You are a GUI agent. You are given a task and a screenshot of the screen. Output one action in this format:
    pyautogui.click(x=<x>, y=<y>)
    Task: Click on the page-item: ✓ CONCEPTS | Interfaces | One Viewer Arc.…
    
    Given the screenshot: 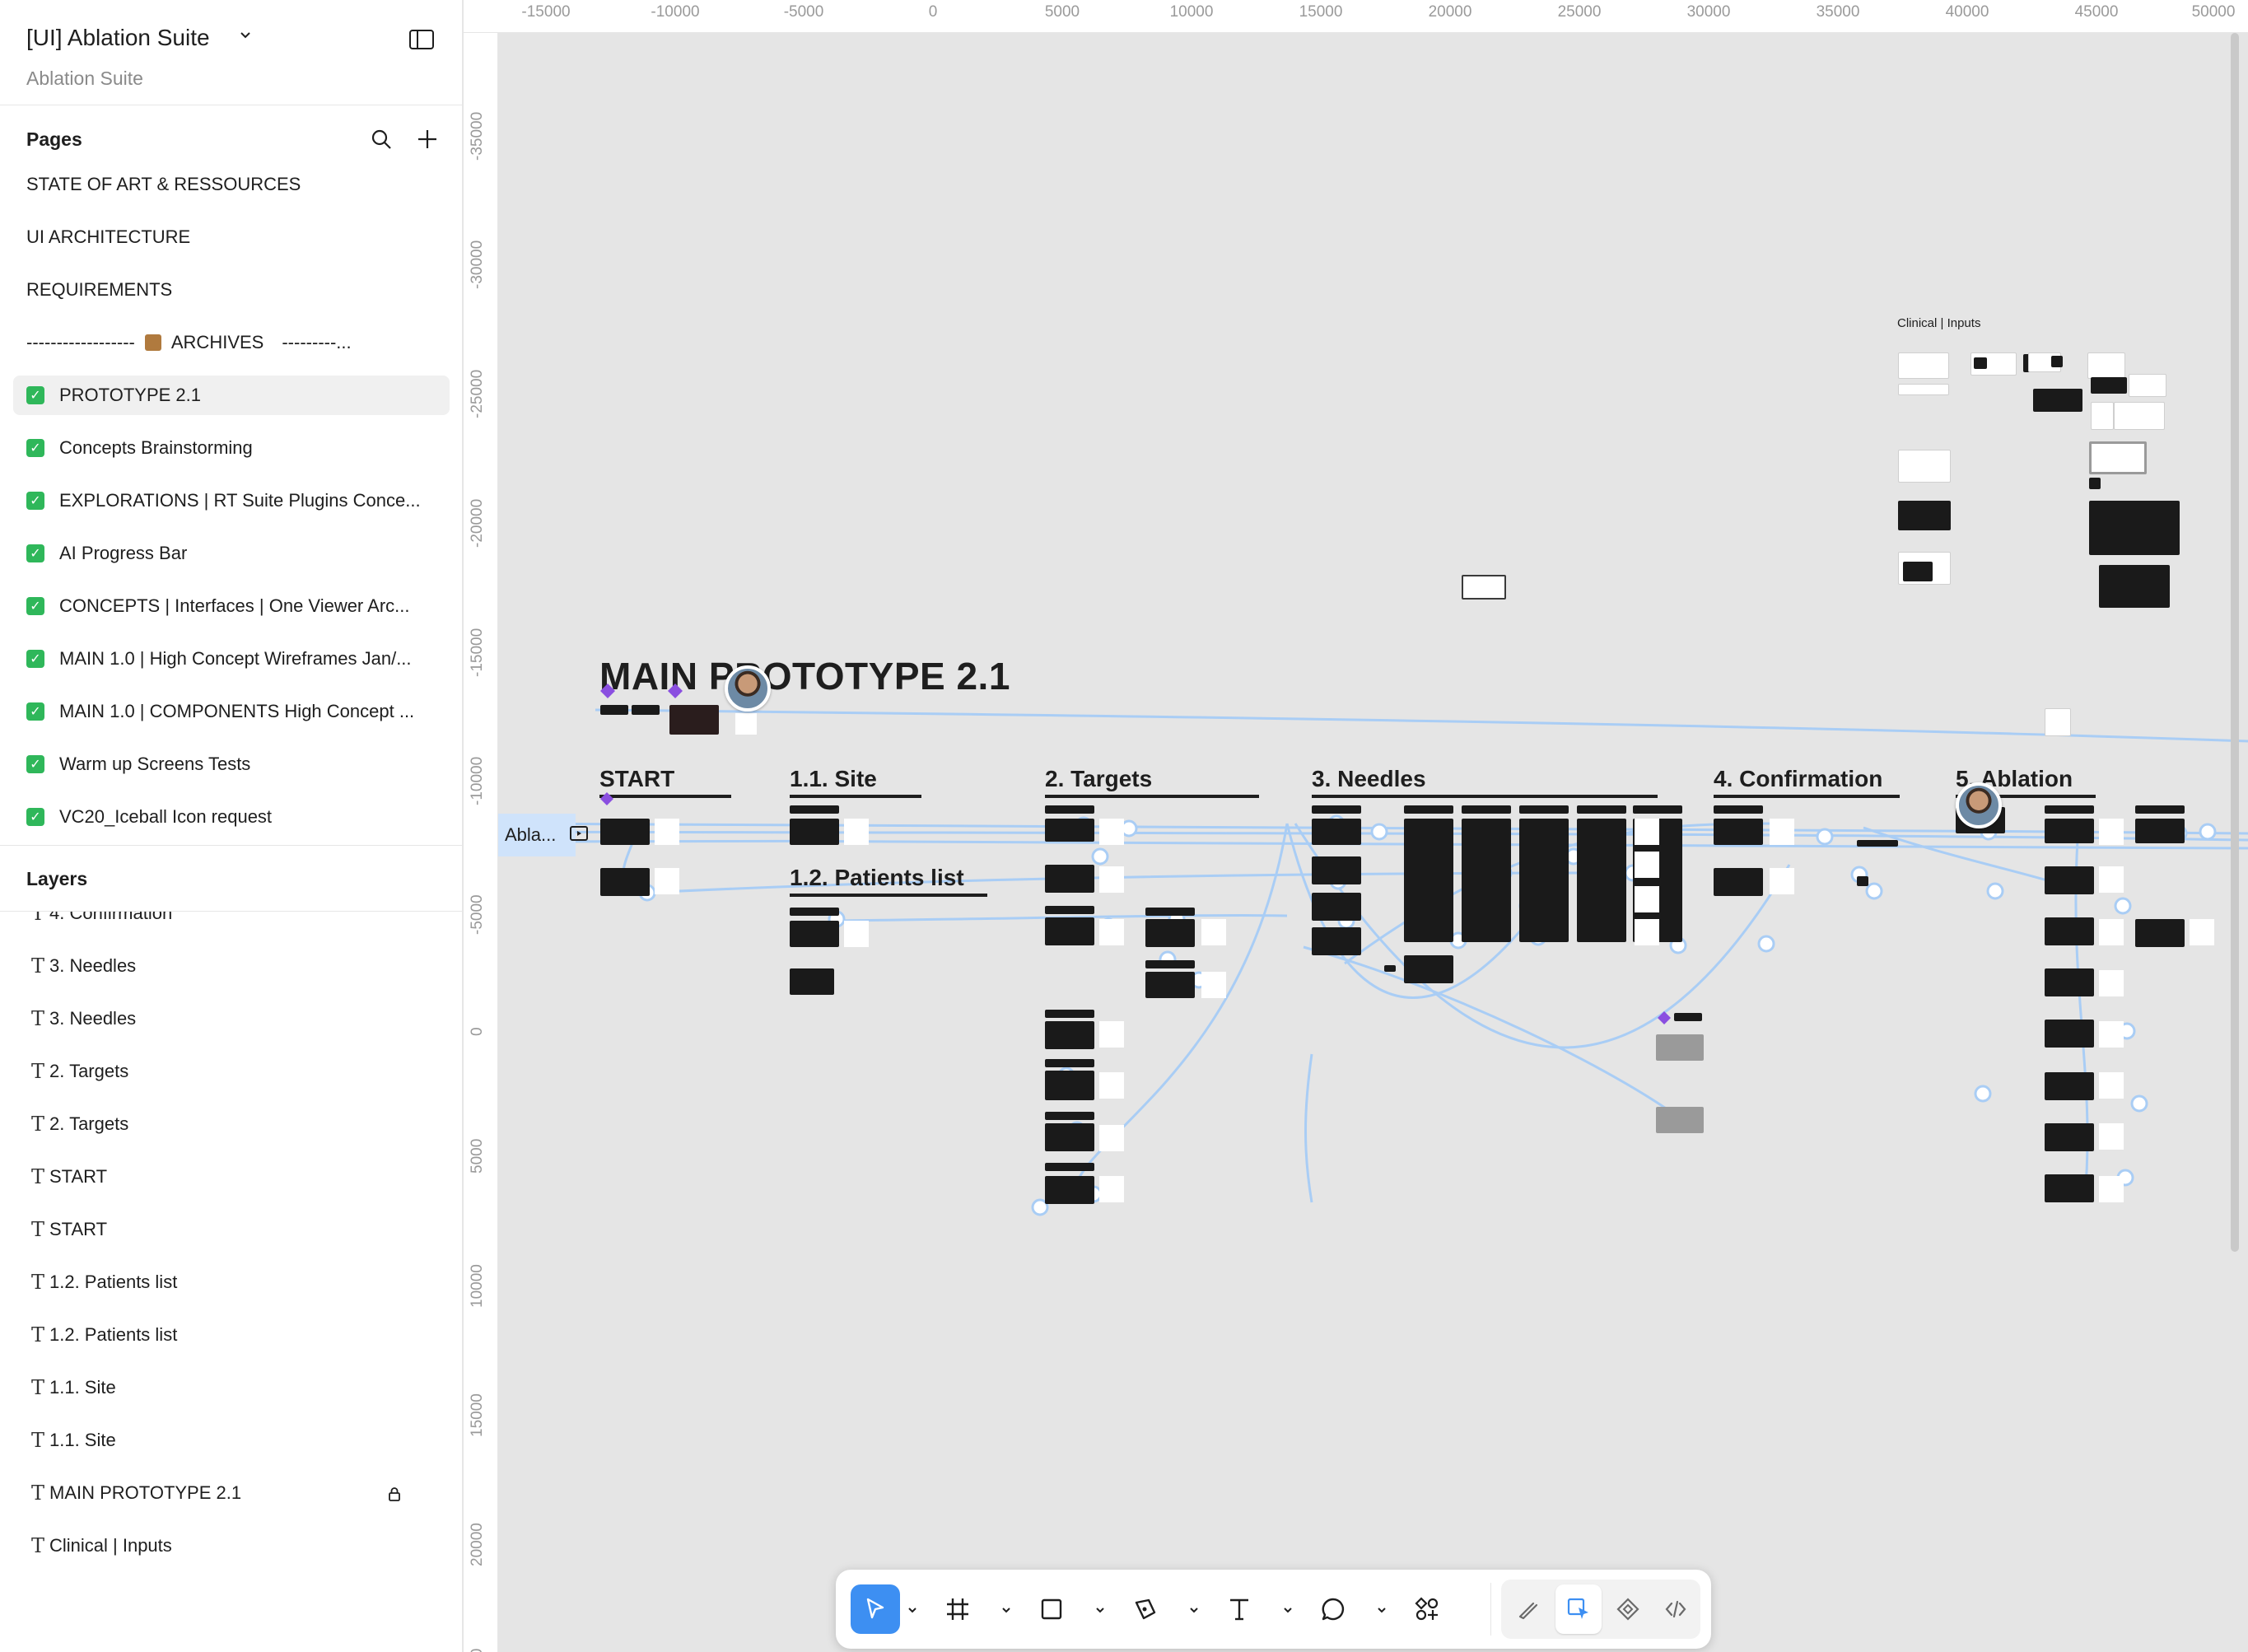 What is the action you would take?
    pyautogui.click(x=231, y=606)
    